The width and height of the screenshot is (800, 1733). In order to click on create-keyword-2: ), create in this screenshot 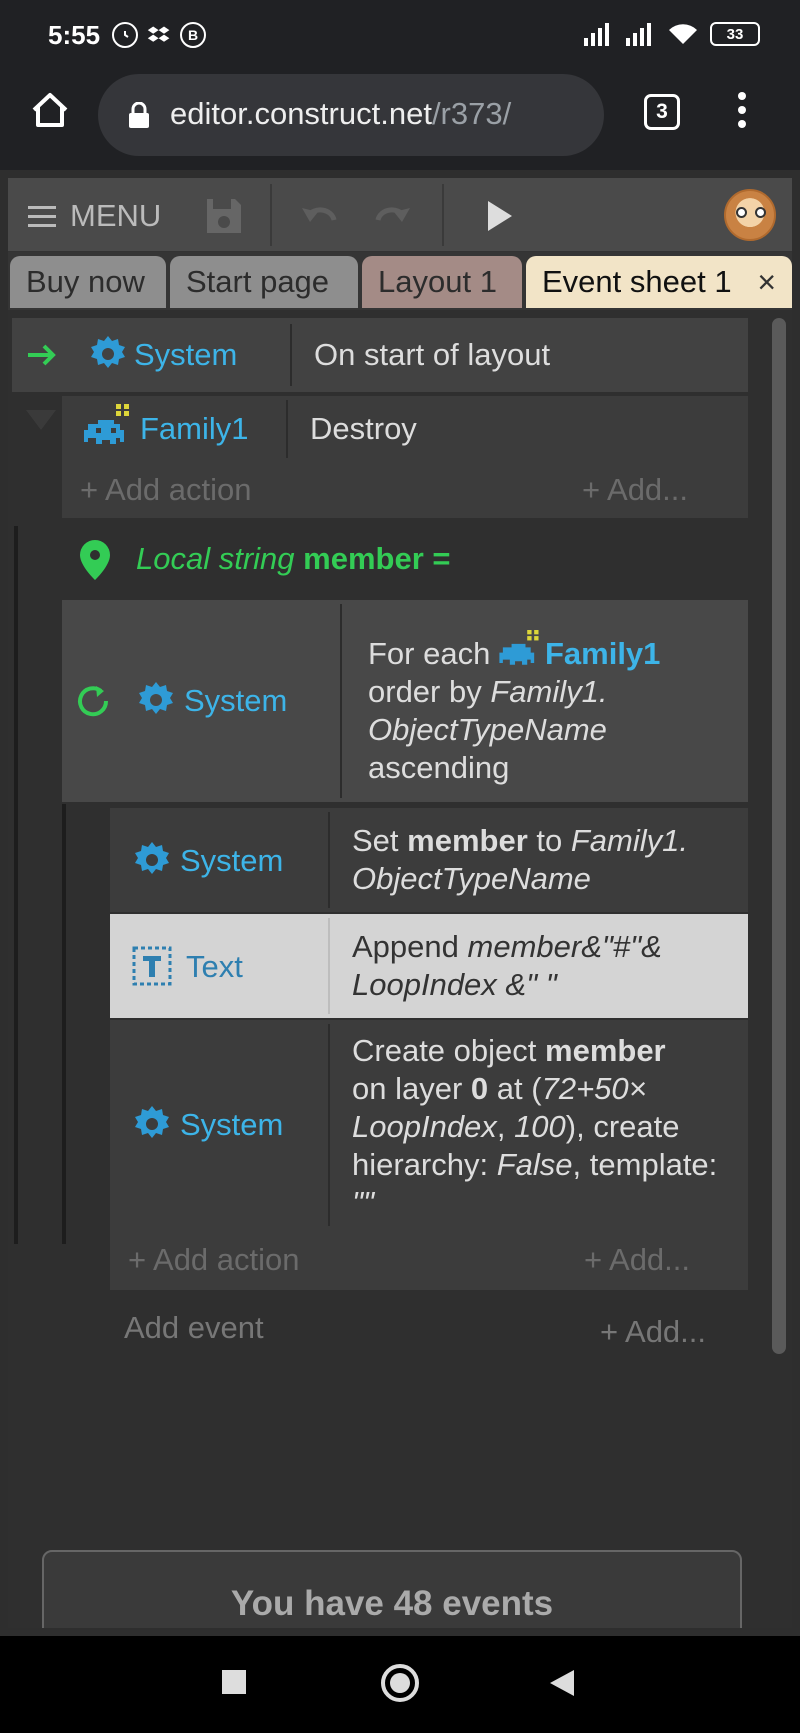, I will do `click(622, 1126)`.